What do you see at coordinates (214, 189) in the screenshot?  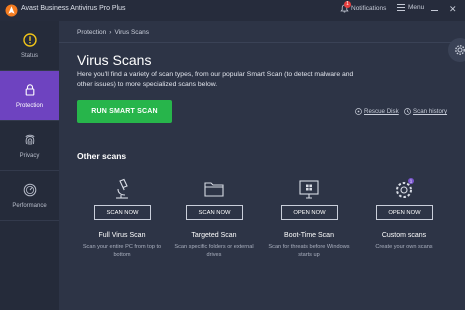 I see `folder-icon` at bounding box center [214, 189].